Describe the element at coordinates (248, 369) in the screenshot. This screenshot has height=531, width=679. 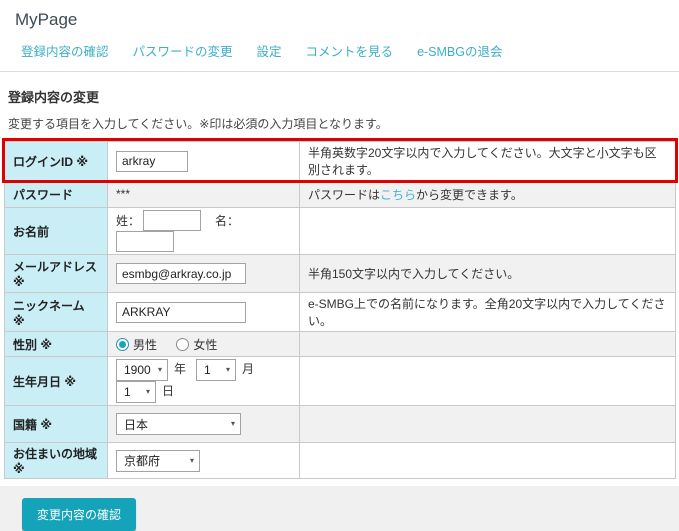
I see `month-unit-label: 月` at that location.